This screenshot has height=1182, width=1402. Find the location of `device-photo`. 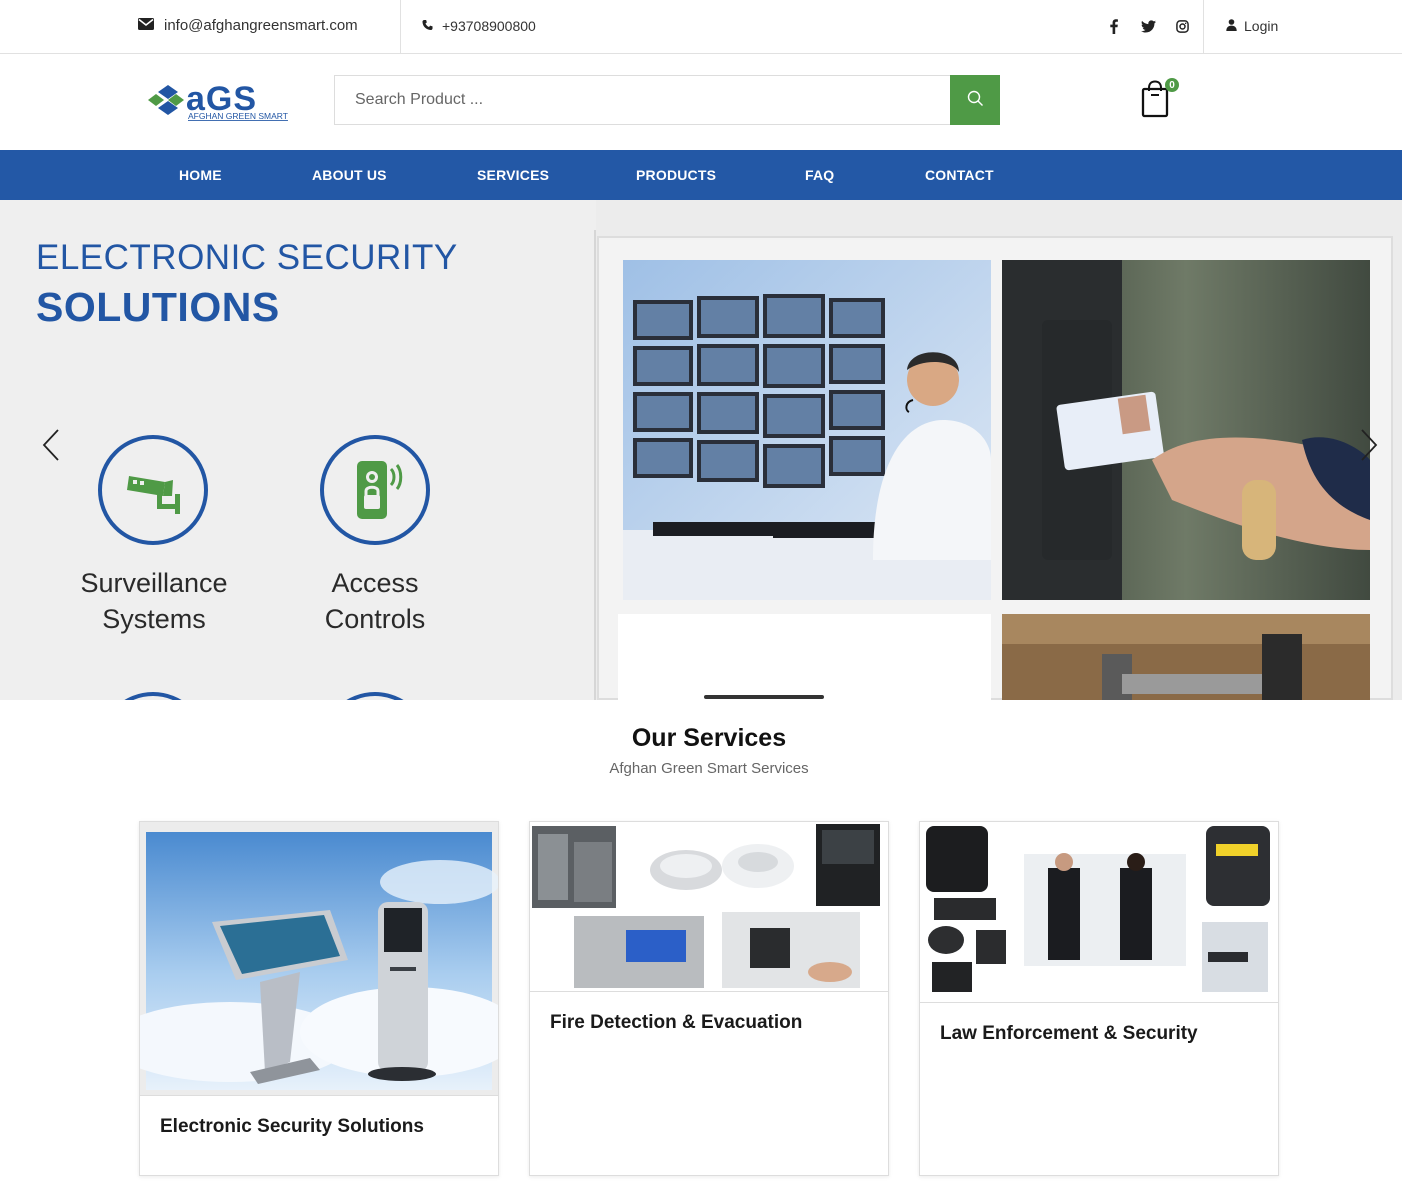

device-photo is located at coordinates (804, 657).